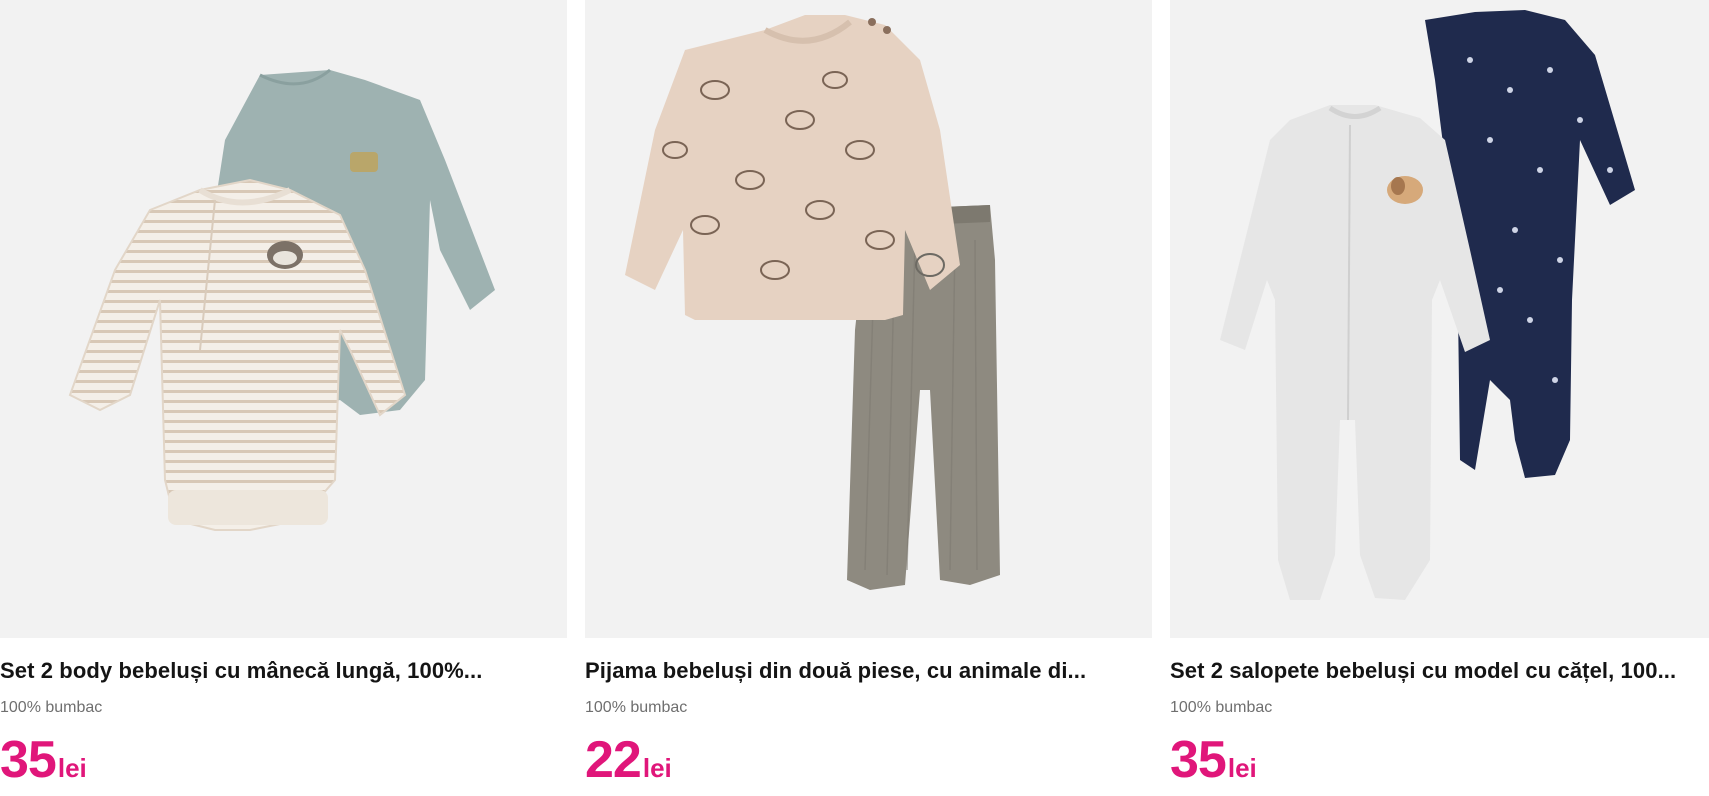  What do you see at coordinates (281, 299) in the screenshot?
I see `baby-bodysuit-set-image` at bounding box center [281, 299].